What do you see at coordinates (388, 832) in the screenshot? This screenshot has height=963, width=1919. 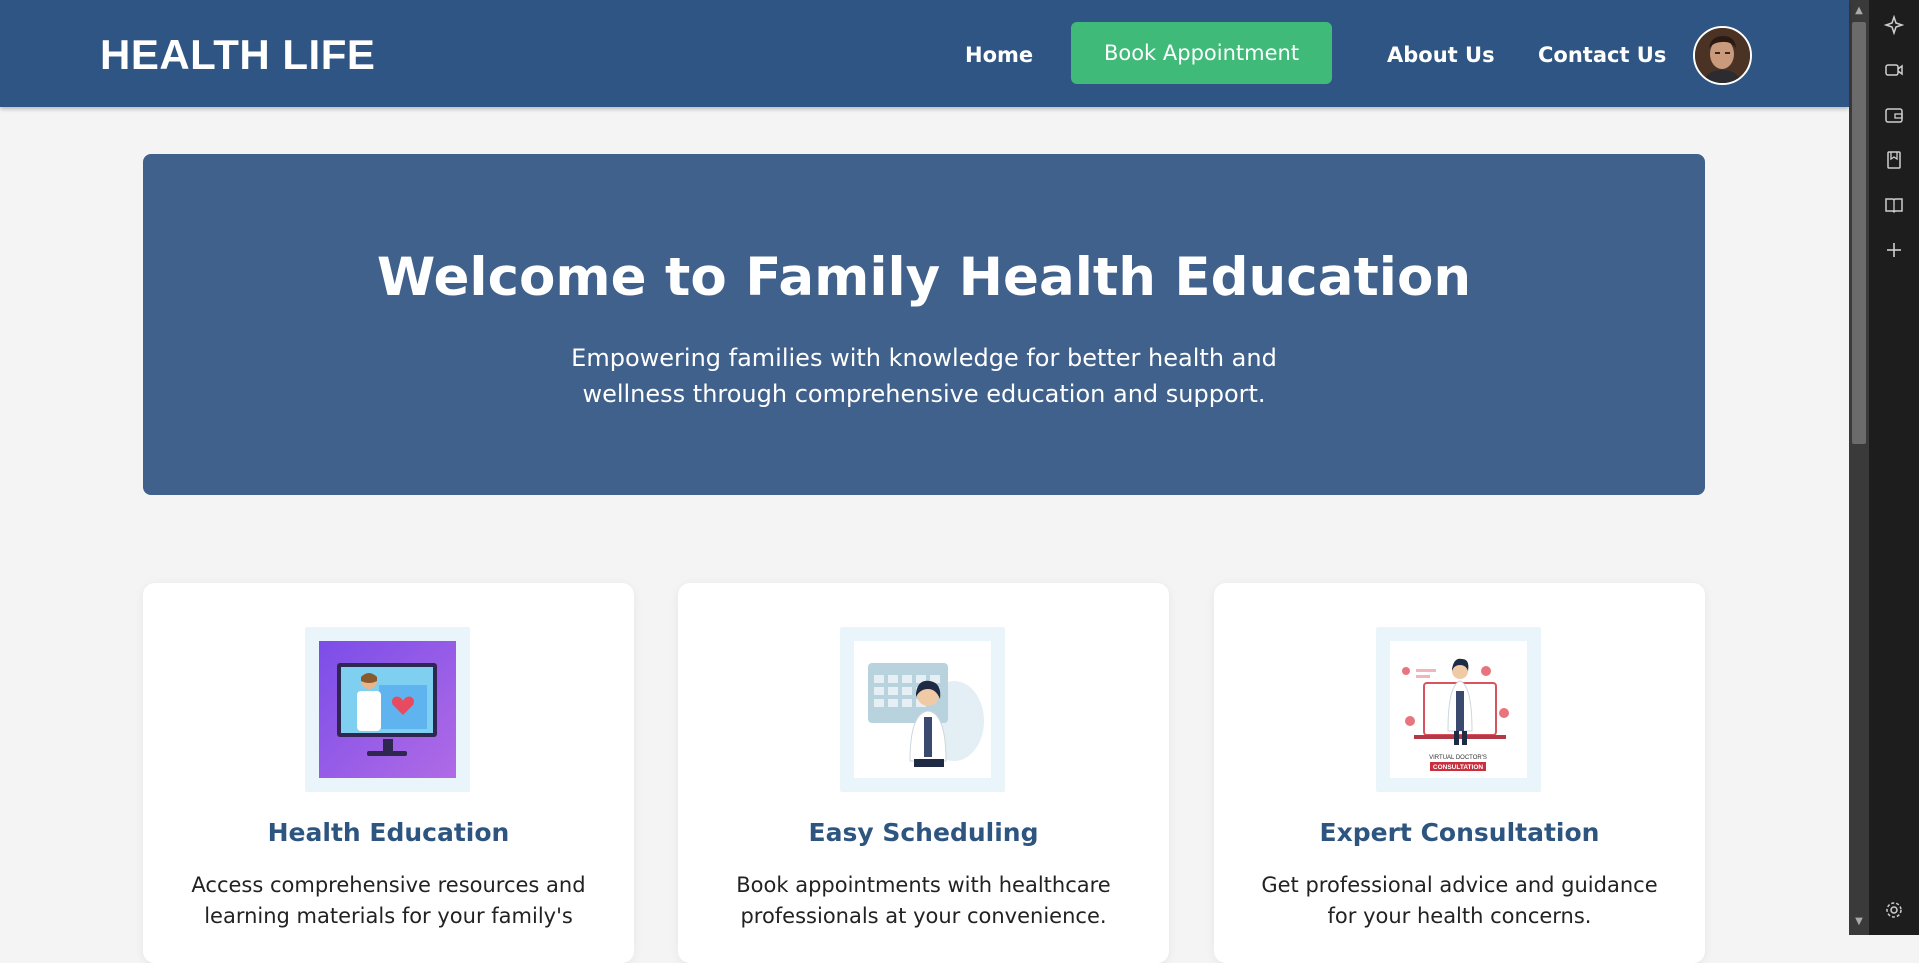 I see `feature-title: Health Education` at bounding box center [388, 832].